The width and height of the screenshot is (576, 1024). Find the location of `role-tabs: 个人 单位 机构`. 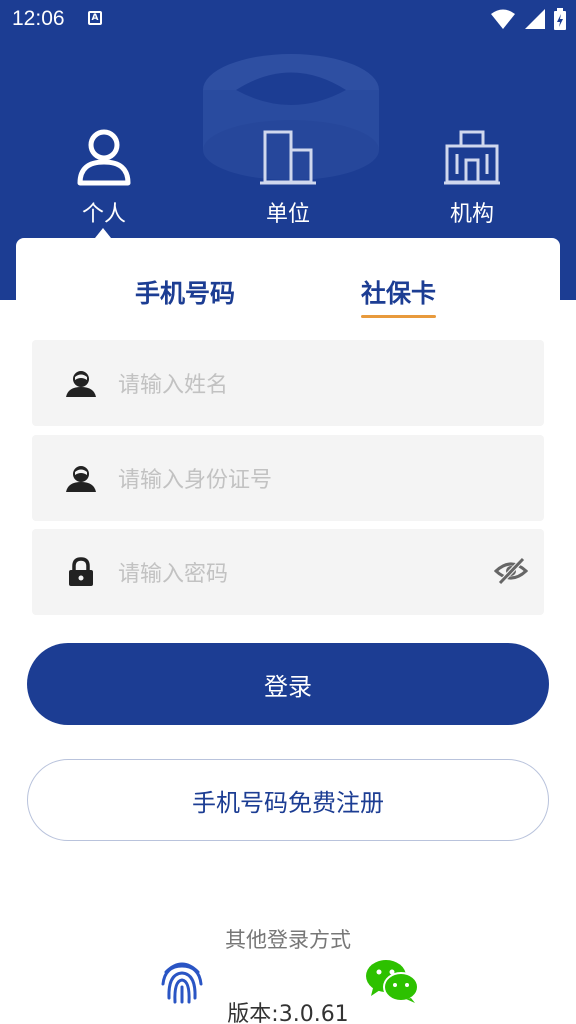

role-tabs: 个人 单位 机构 is located at coordinates (288, 183).